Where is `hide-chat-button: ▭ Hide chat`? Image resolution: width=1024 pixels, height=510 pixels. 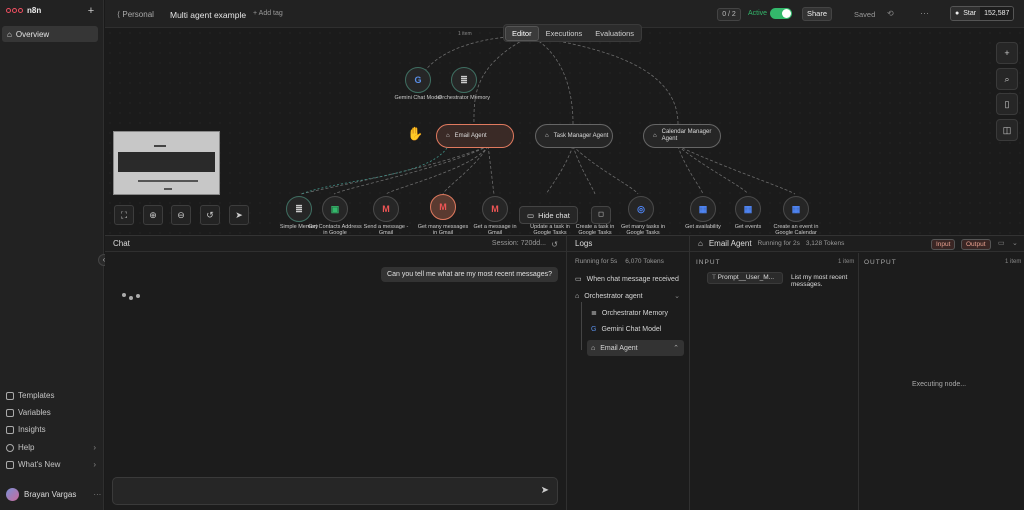
hide-chat-button: ▭ Hide chat is located at coordinates (548, 215).